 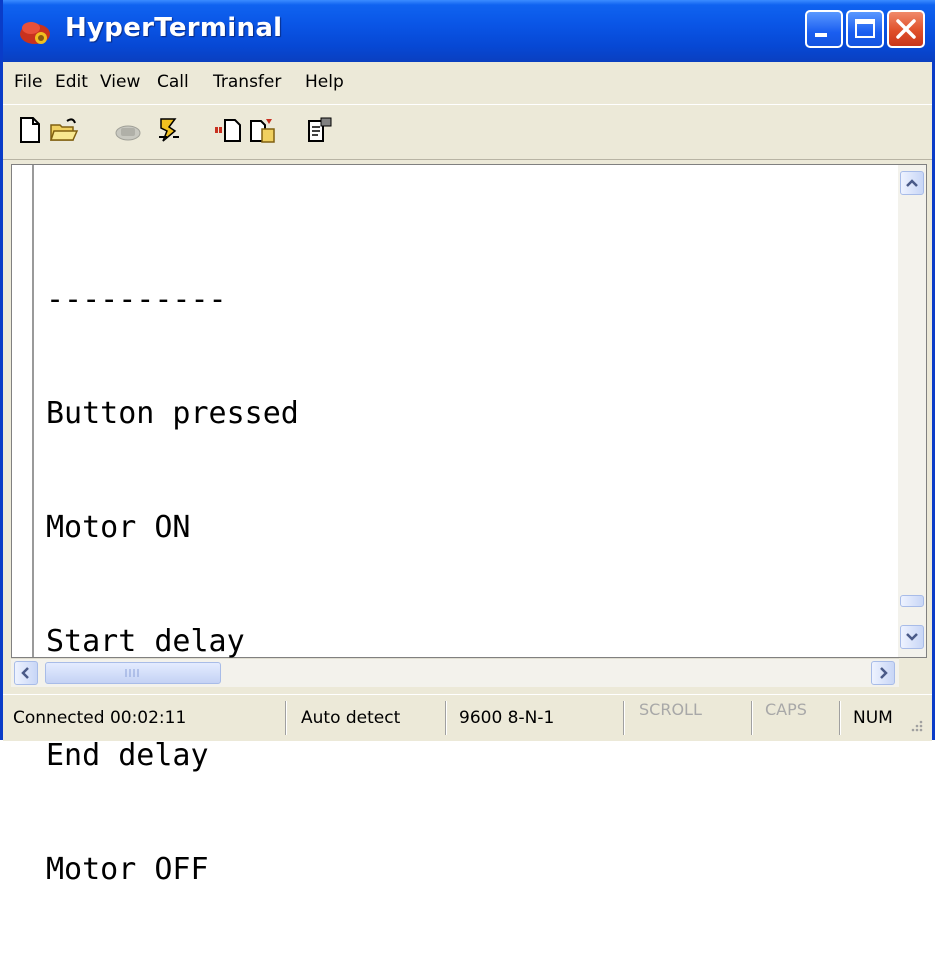 I want to click on new-document-icon, so click(x=30, y=130).